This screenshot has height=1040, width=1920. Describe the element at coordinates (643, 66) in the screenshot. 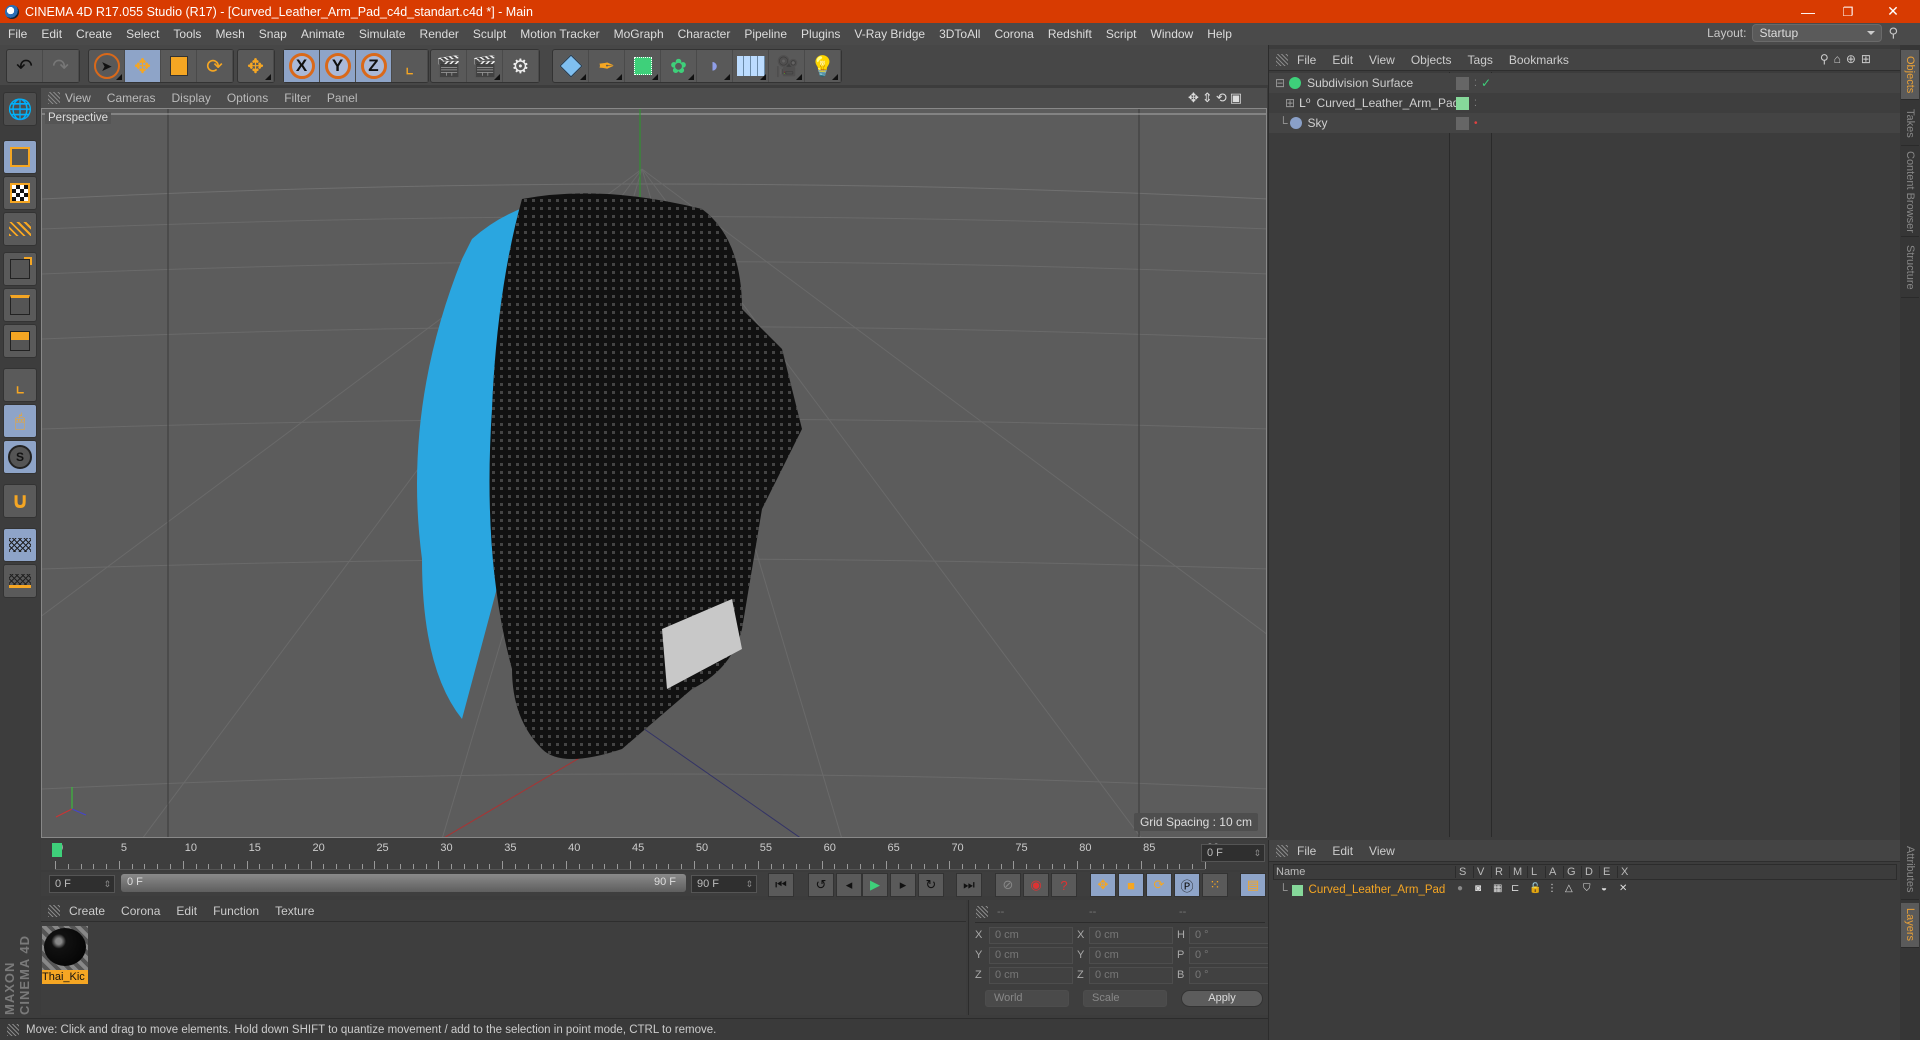

I see `subdivision-surface-icon` at that location.